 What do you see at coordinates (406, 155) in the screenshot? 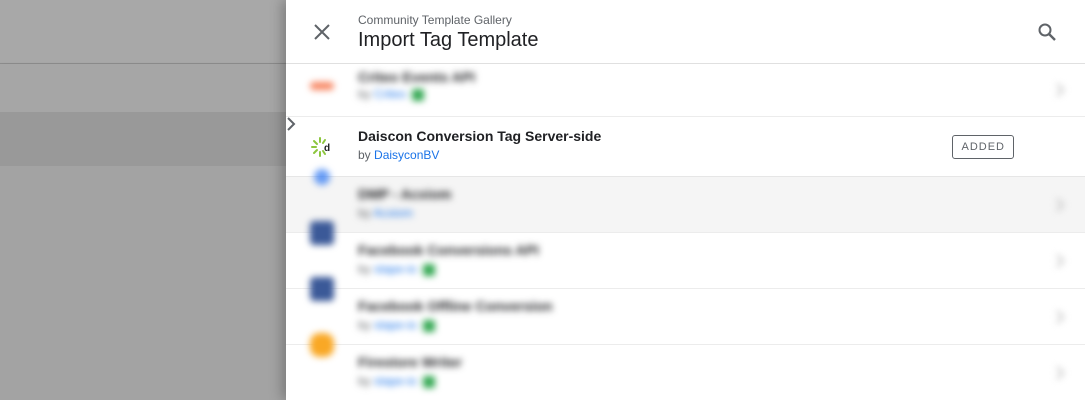
I see `author-link: DaisyconBV` at bounding box center [406, 155].